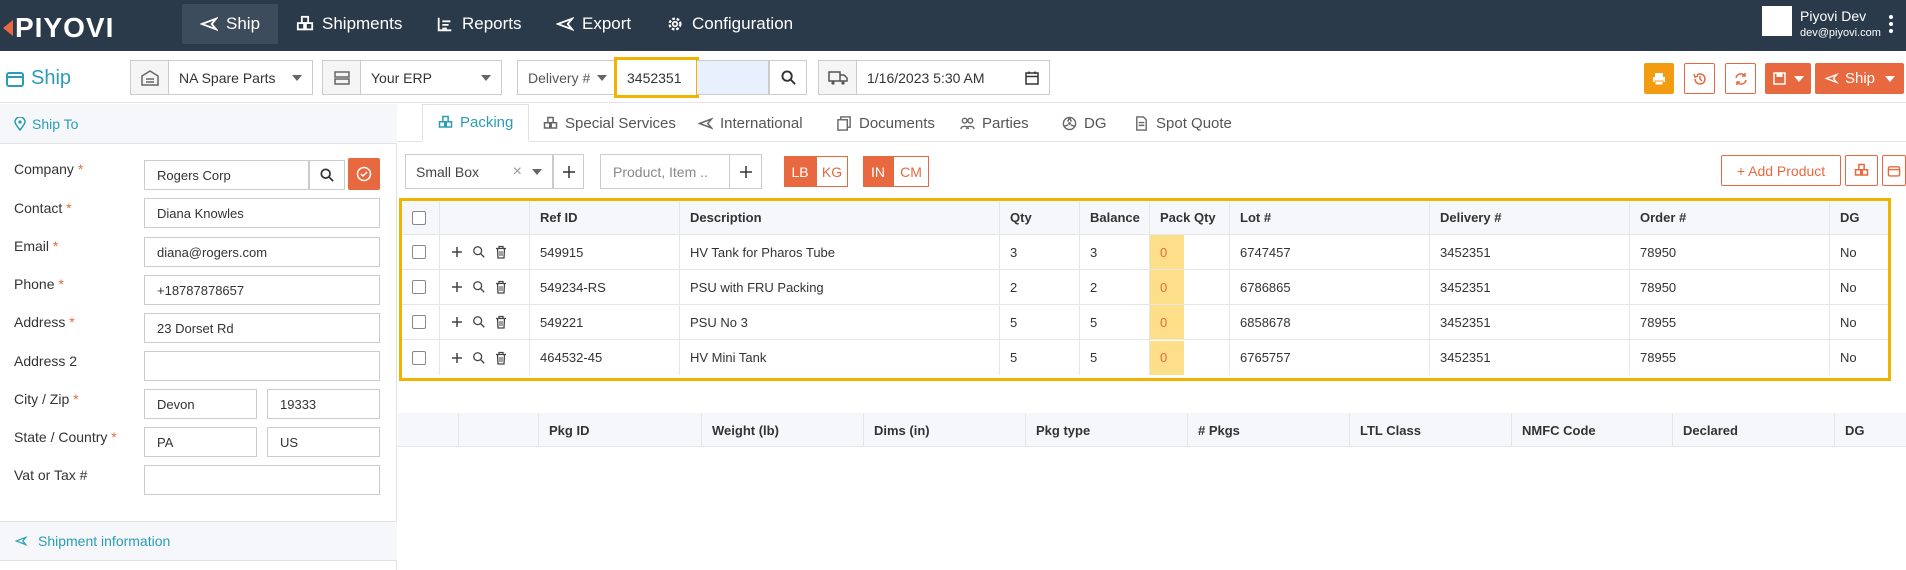 This screenshot has height=570, width=1906. I want to click on cm-toggle: CM, so click(911, 171).